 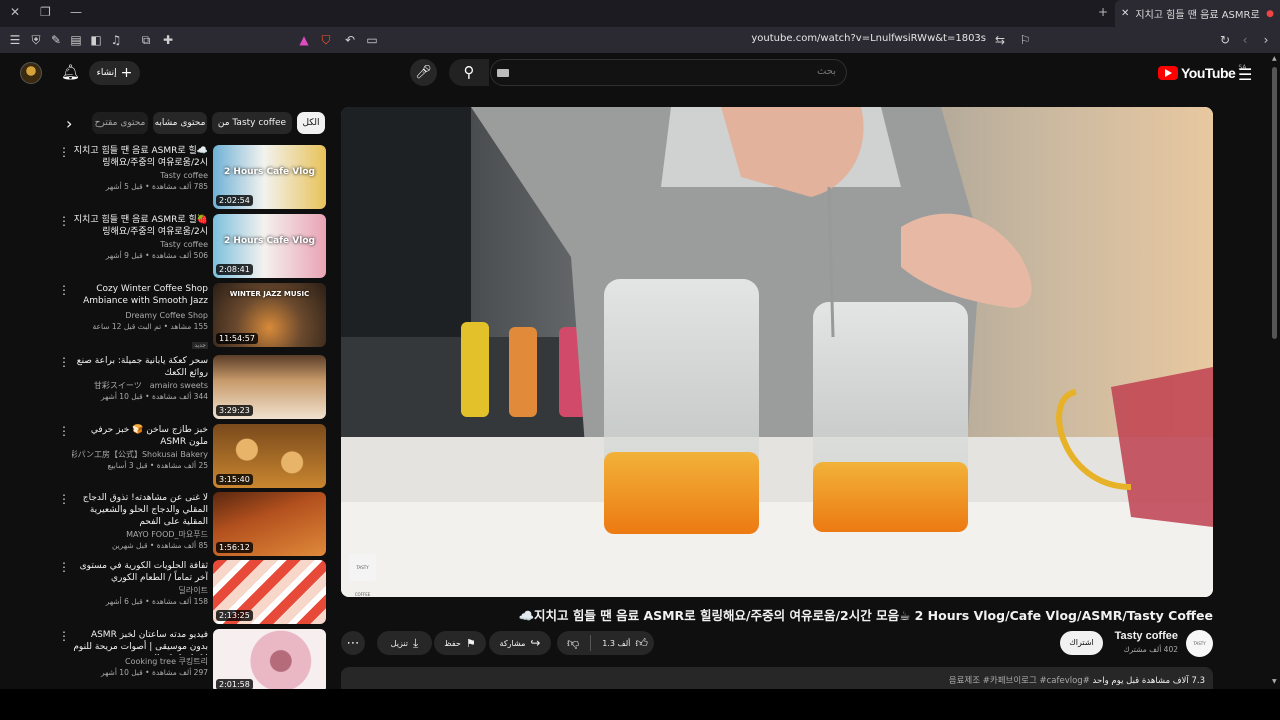 I want to click on related-thumbnail: 2:01:58, so click(x=269, y=661).